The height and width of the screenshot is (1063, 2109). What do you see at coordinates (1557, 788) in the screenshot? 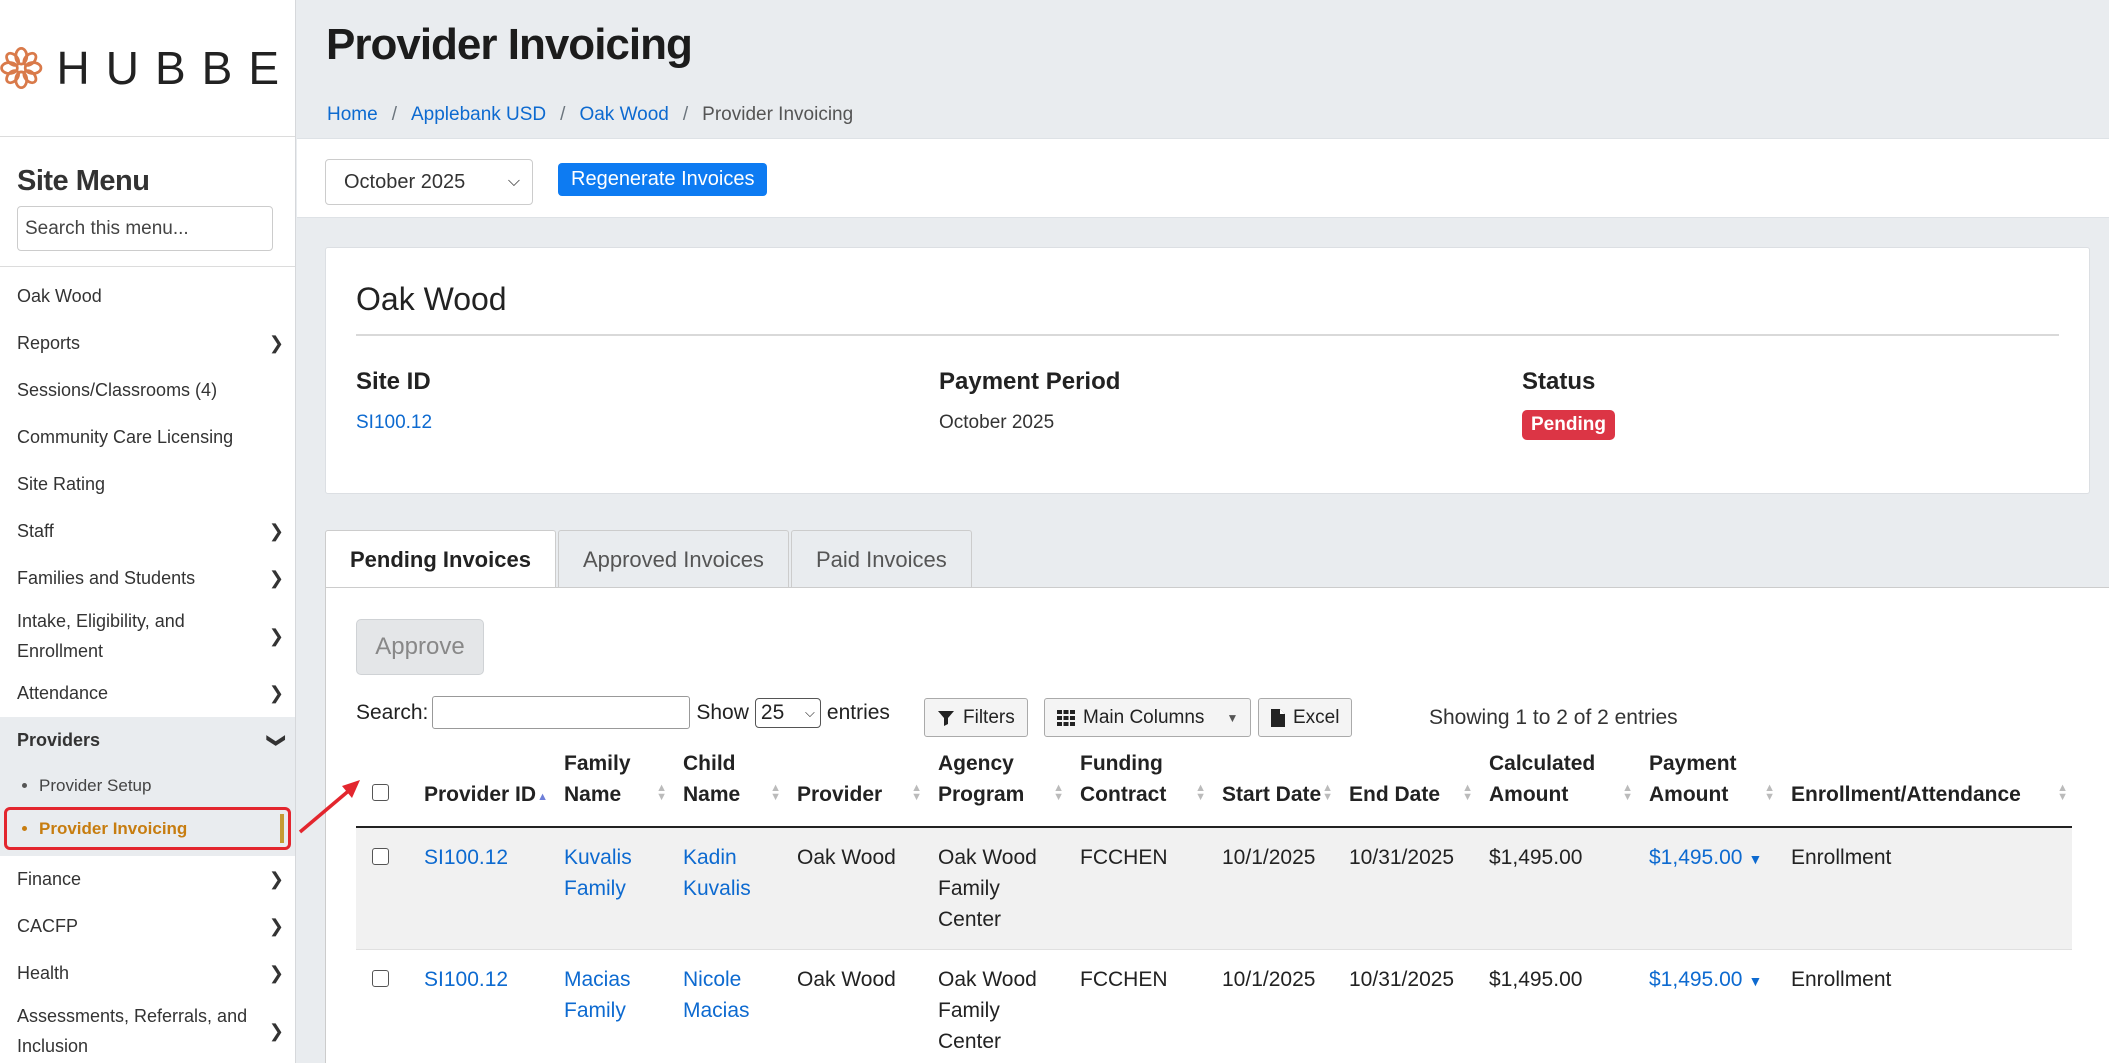
I see `col-calculated-amount: Calculated Amount ▲ ▼` at bounding box center [1557, 788].